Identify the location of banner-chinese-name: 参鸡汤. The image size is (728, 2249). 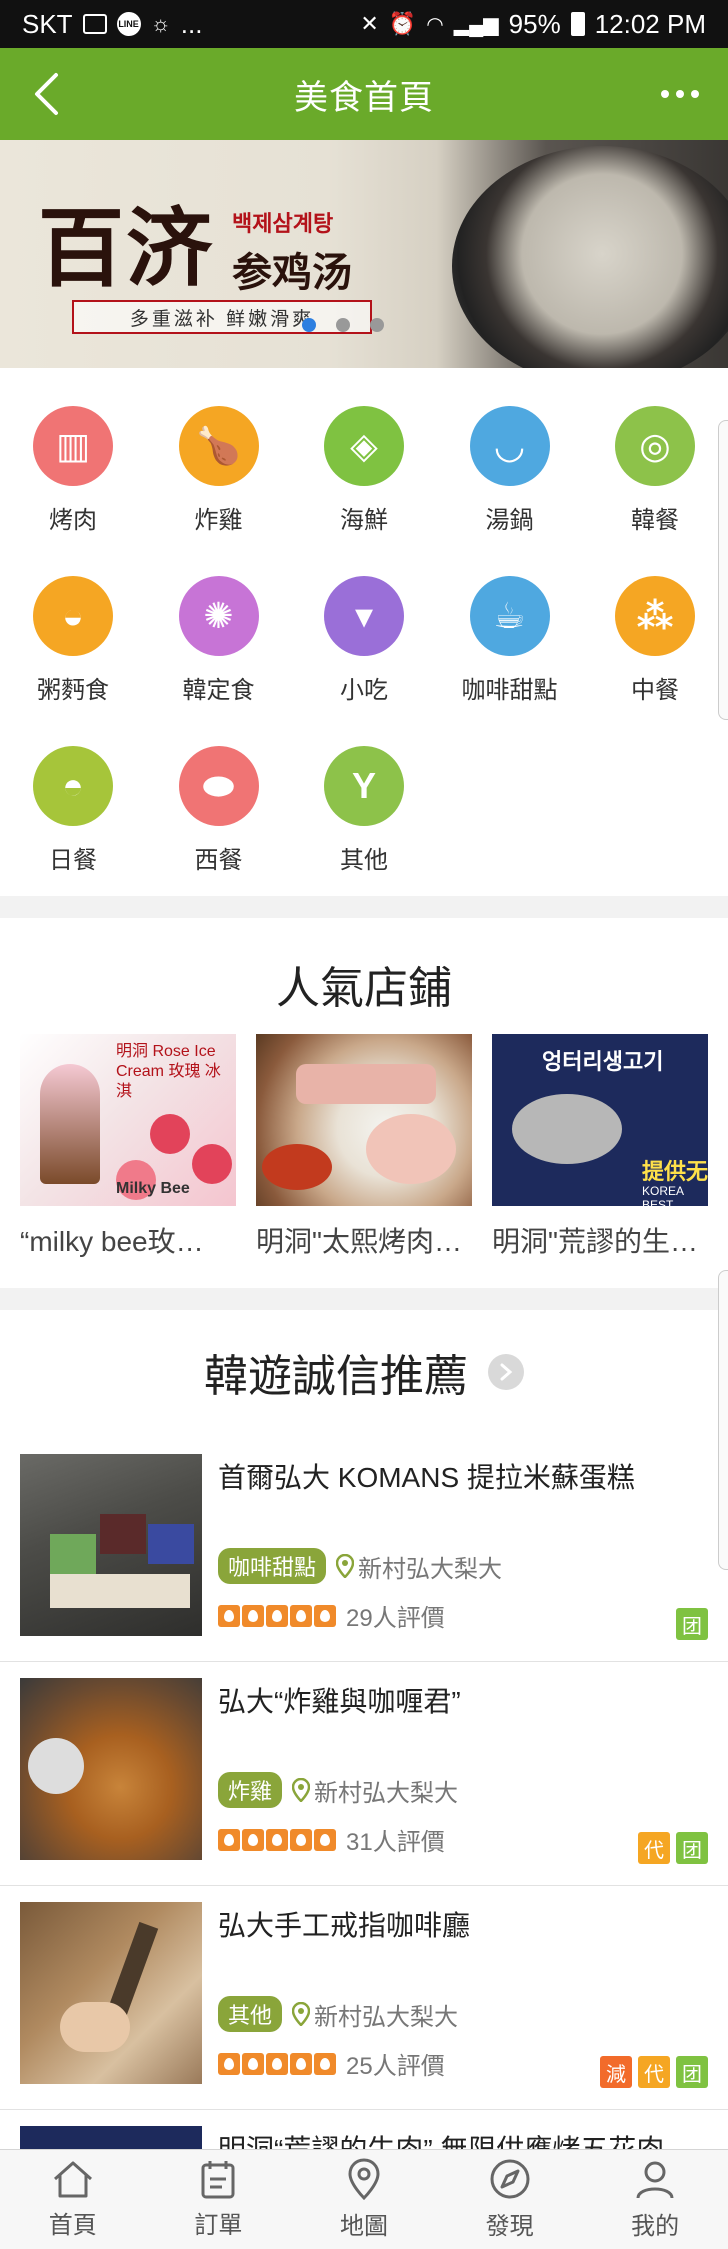
(292, 272).